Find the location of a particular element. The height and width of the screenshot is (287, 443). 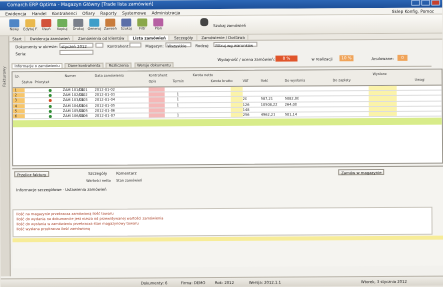

menu-item-kontrahenci: Kontrahenci is located at coordinates (64, 13).